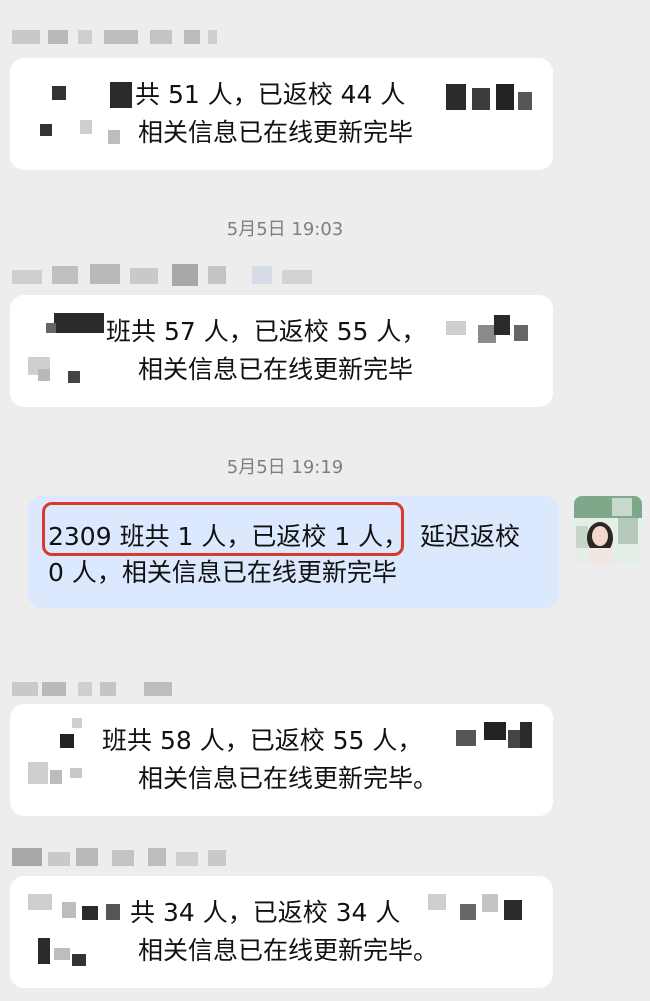  I want to click on message-bubble: 共 51 人，已返校 44 人 相关信息已在线更新完毕, so click(281, 114).